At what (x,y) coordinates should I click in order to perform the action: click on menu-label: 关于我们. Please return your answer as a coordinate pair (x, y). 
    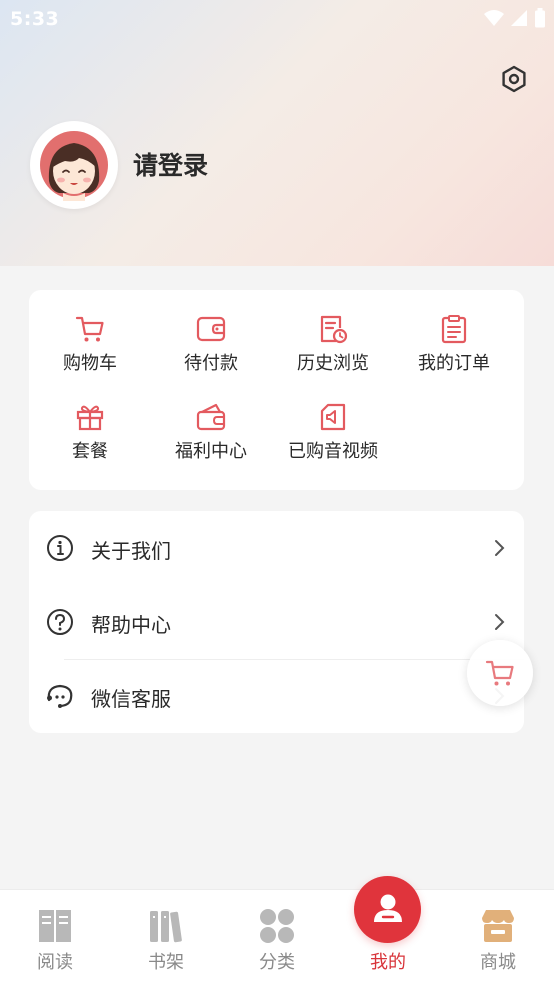
    Looking at the image, I should click on (131, 551).